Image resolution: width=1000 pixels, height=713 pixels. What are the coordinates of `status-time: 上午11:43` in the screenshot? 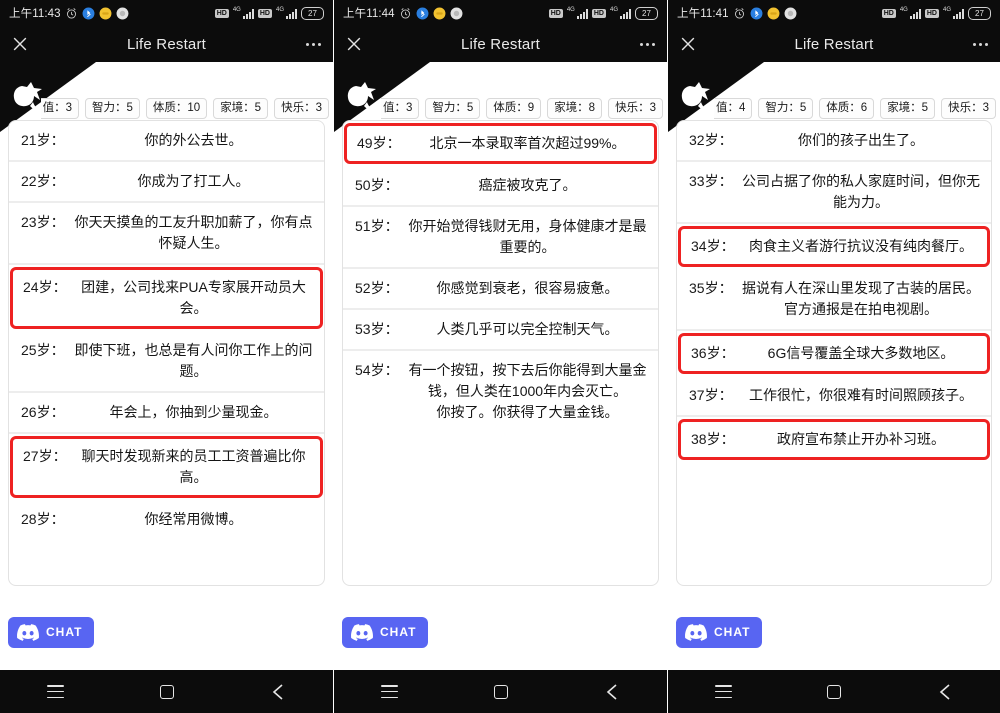 It's located at (35, 14).